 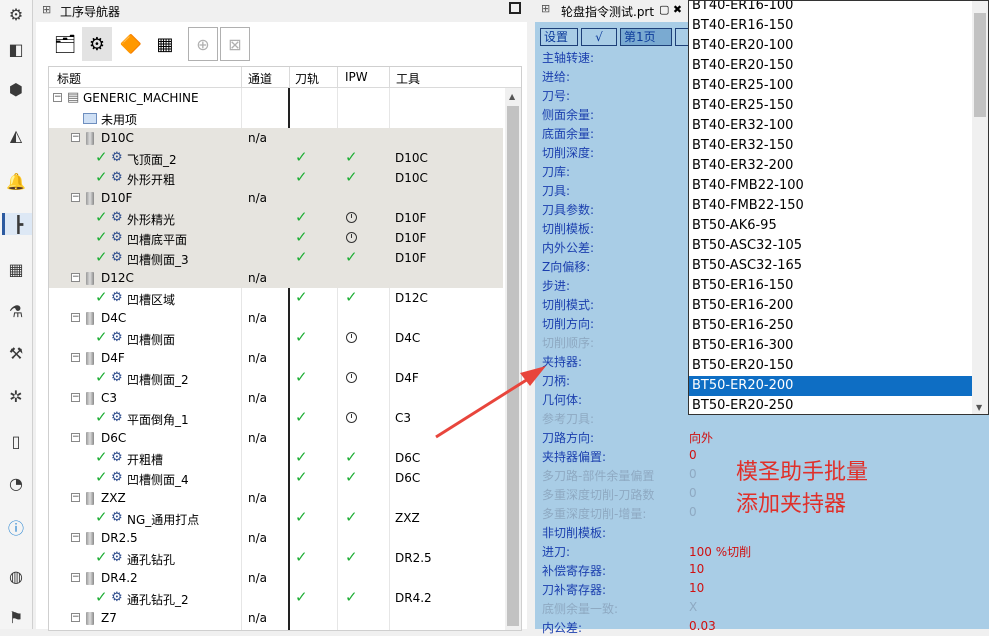 What do you see at coordinates (830, 186) in the screenshot?
I see `dropdown-option: BT40-FMB22-100` at bounding box center [830, 186].